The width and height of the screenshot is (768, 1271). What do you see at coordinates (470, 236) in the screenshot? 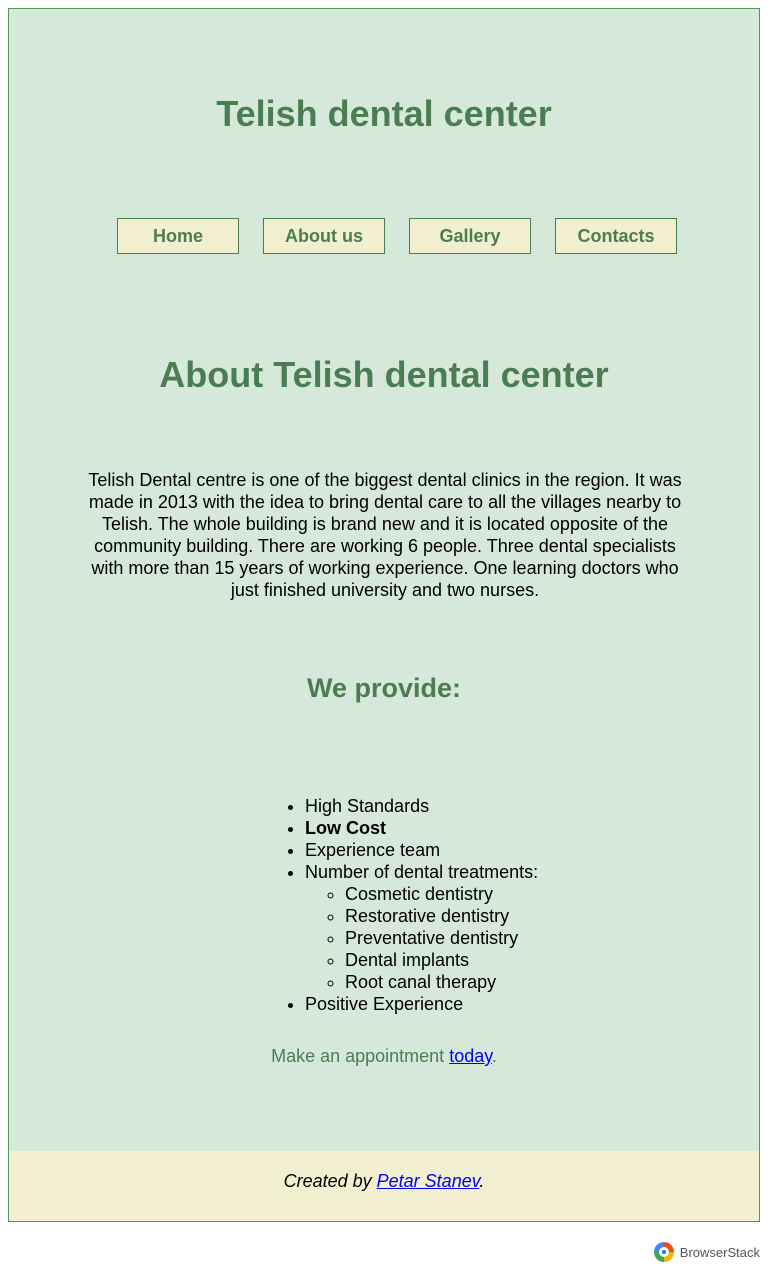
I see `nav-gallery-button: Gallery` at bounding box center [470, 236].